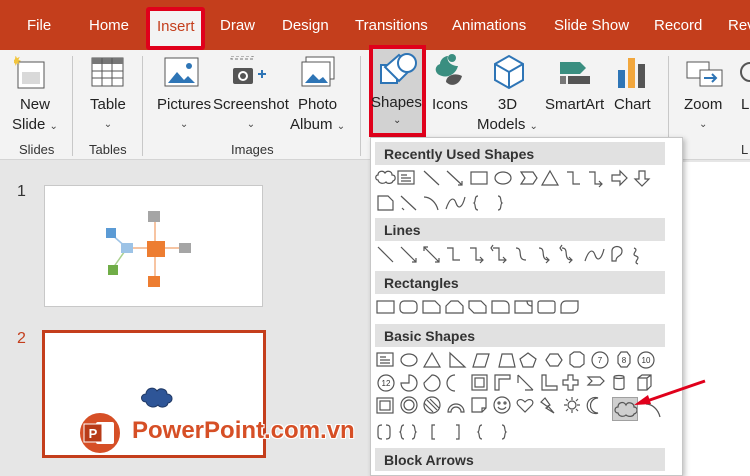 Image resolution: width=750 pixels, height=476 pixels. What do you see at coordinates (619, 178) in the screenshot?
I see `right-arrow-icon` at bounding box center [619, 178].